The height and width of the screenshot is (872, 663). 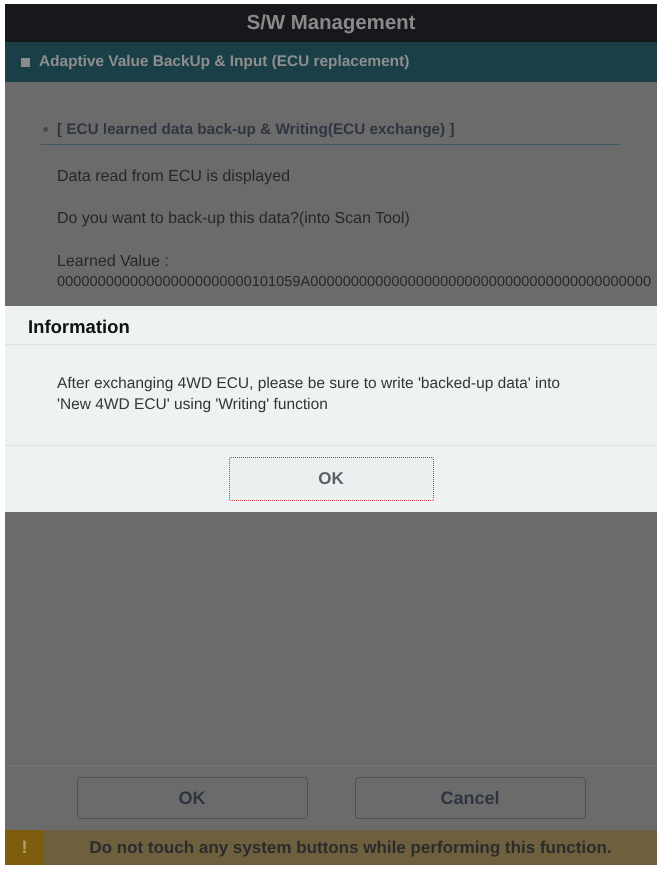 What do you see at coordinates (331, 23) in the screenshot?
I see `window-title: S/W Management` at bounding box center [331, 23].